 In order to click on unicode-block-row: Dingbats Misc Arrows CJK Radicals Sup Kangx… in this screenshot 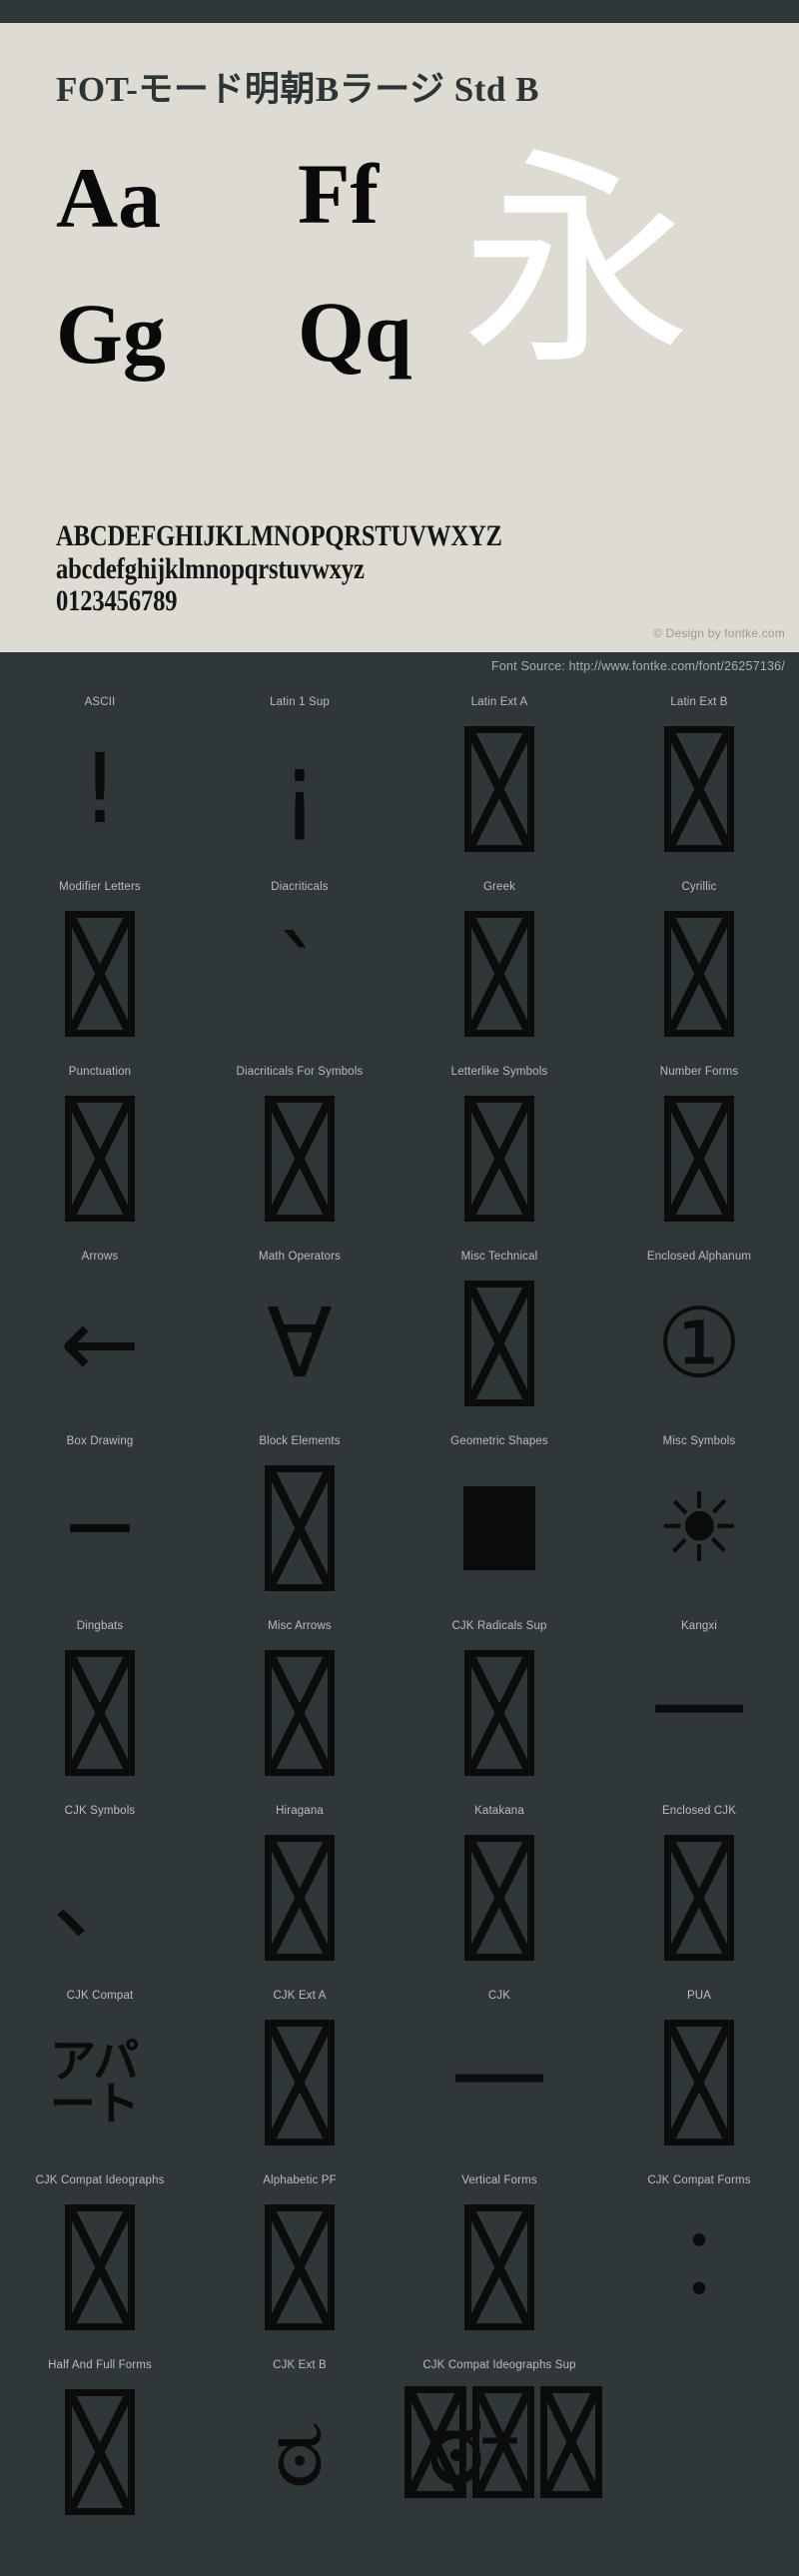, I will do `click(399, 1703)`.